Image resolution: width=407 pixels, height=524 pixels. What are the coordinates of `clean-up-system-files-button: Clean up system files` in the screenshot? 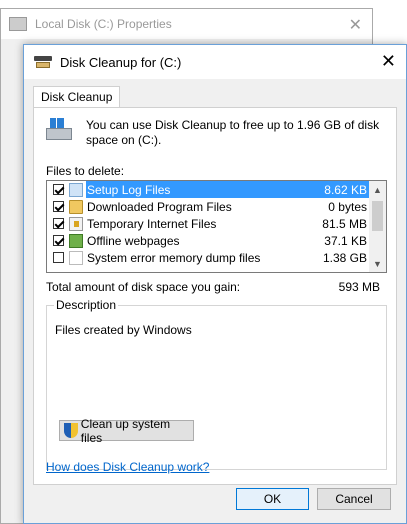 It's located at (126, 431).